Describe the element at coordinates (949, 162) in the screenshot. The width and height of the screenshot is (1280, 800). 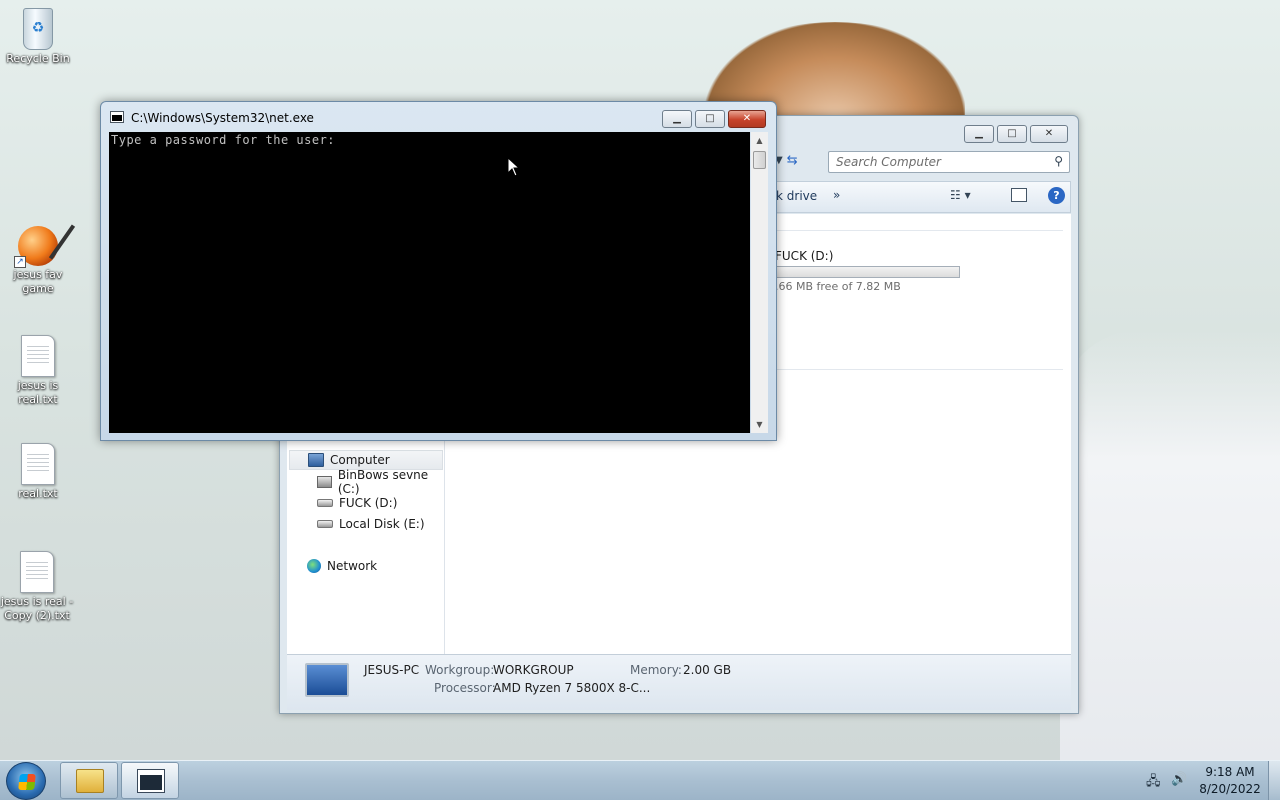
I see `search-input: Search Computer ⚲` at that location.